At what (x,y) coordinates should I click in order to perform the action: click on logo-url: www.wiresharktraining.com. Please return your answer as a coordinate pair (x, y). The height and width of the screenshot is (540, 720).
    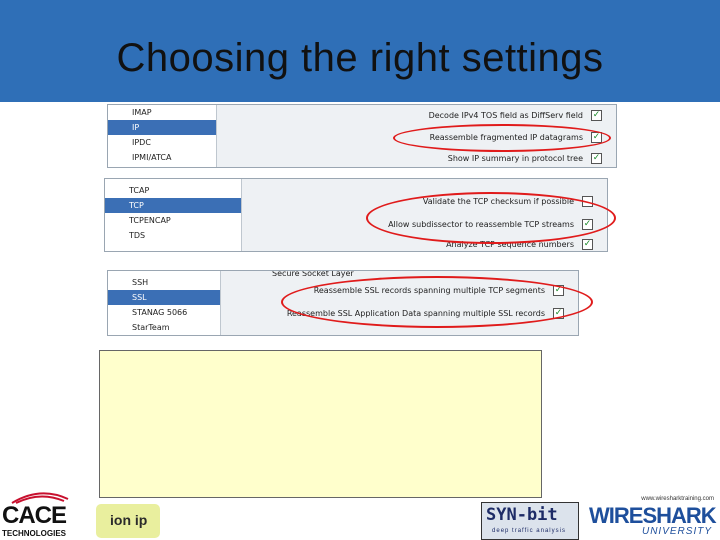
    Looking at the image, I should click on (677, 499).